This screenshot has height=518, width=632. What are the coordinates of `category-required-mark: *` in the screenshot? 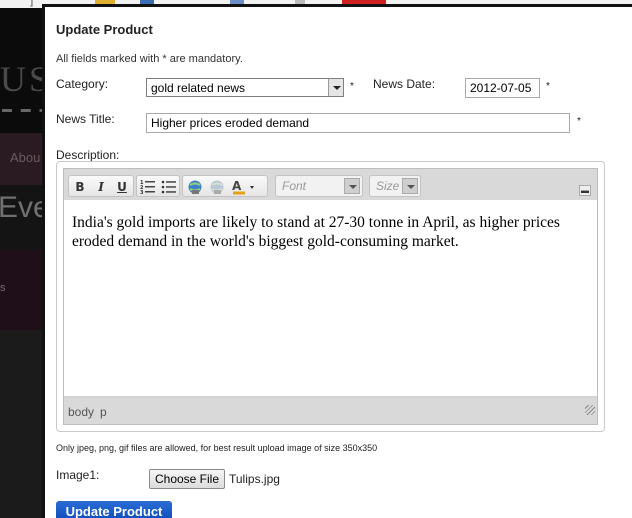 It's located at (352, 86).